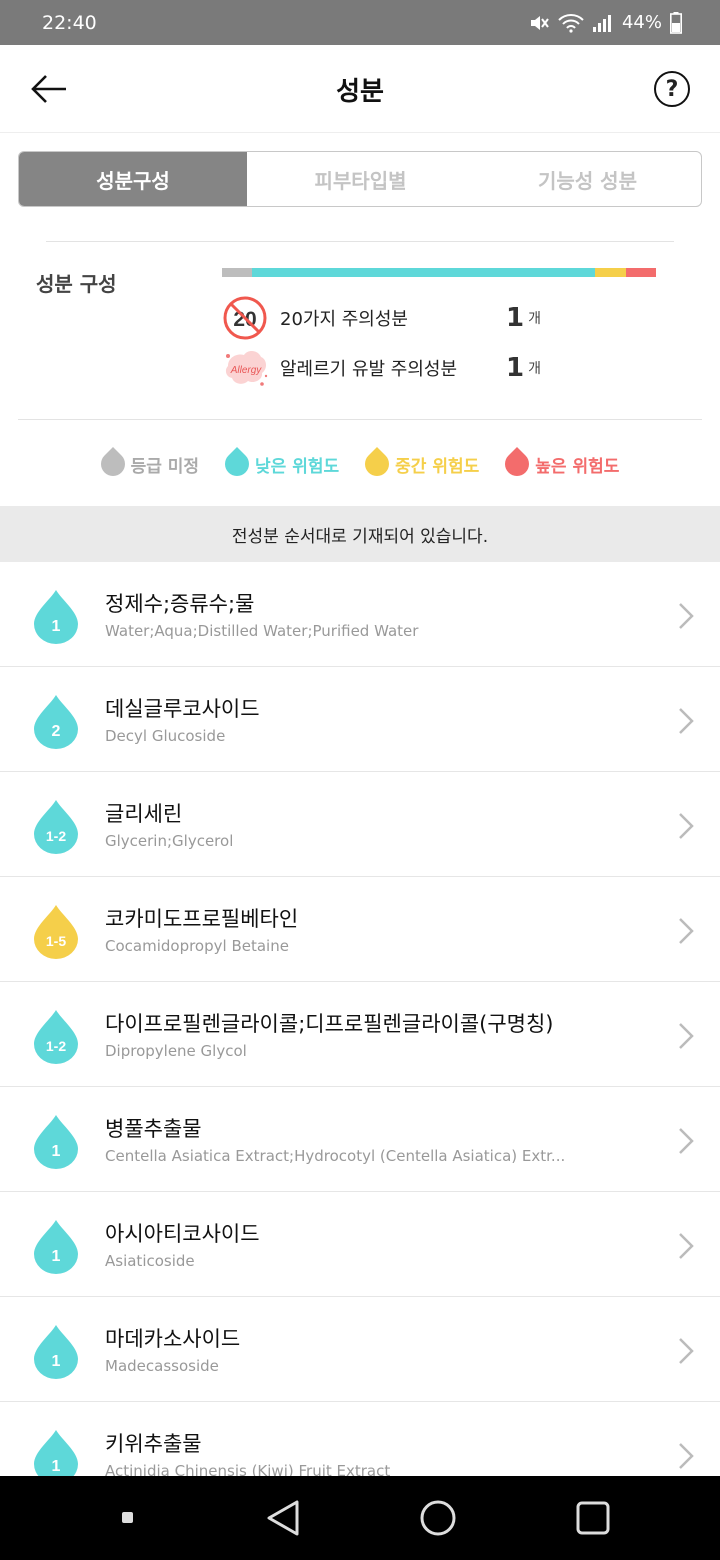 The width and height of the screenshot is (720, 1560). I want to click on composition-label: 성분 구성, so click(76, 284).